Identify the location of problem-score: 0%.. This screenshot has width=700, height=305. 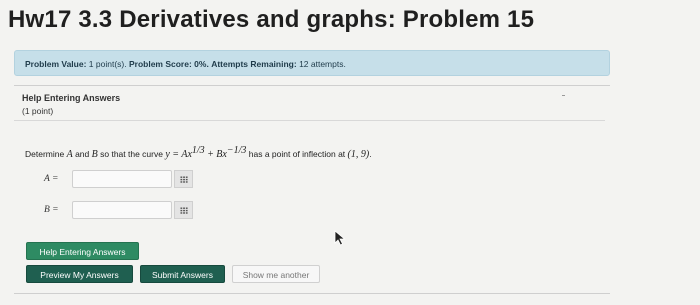
(201, 64).